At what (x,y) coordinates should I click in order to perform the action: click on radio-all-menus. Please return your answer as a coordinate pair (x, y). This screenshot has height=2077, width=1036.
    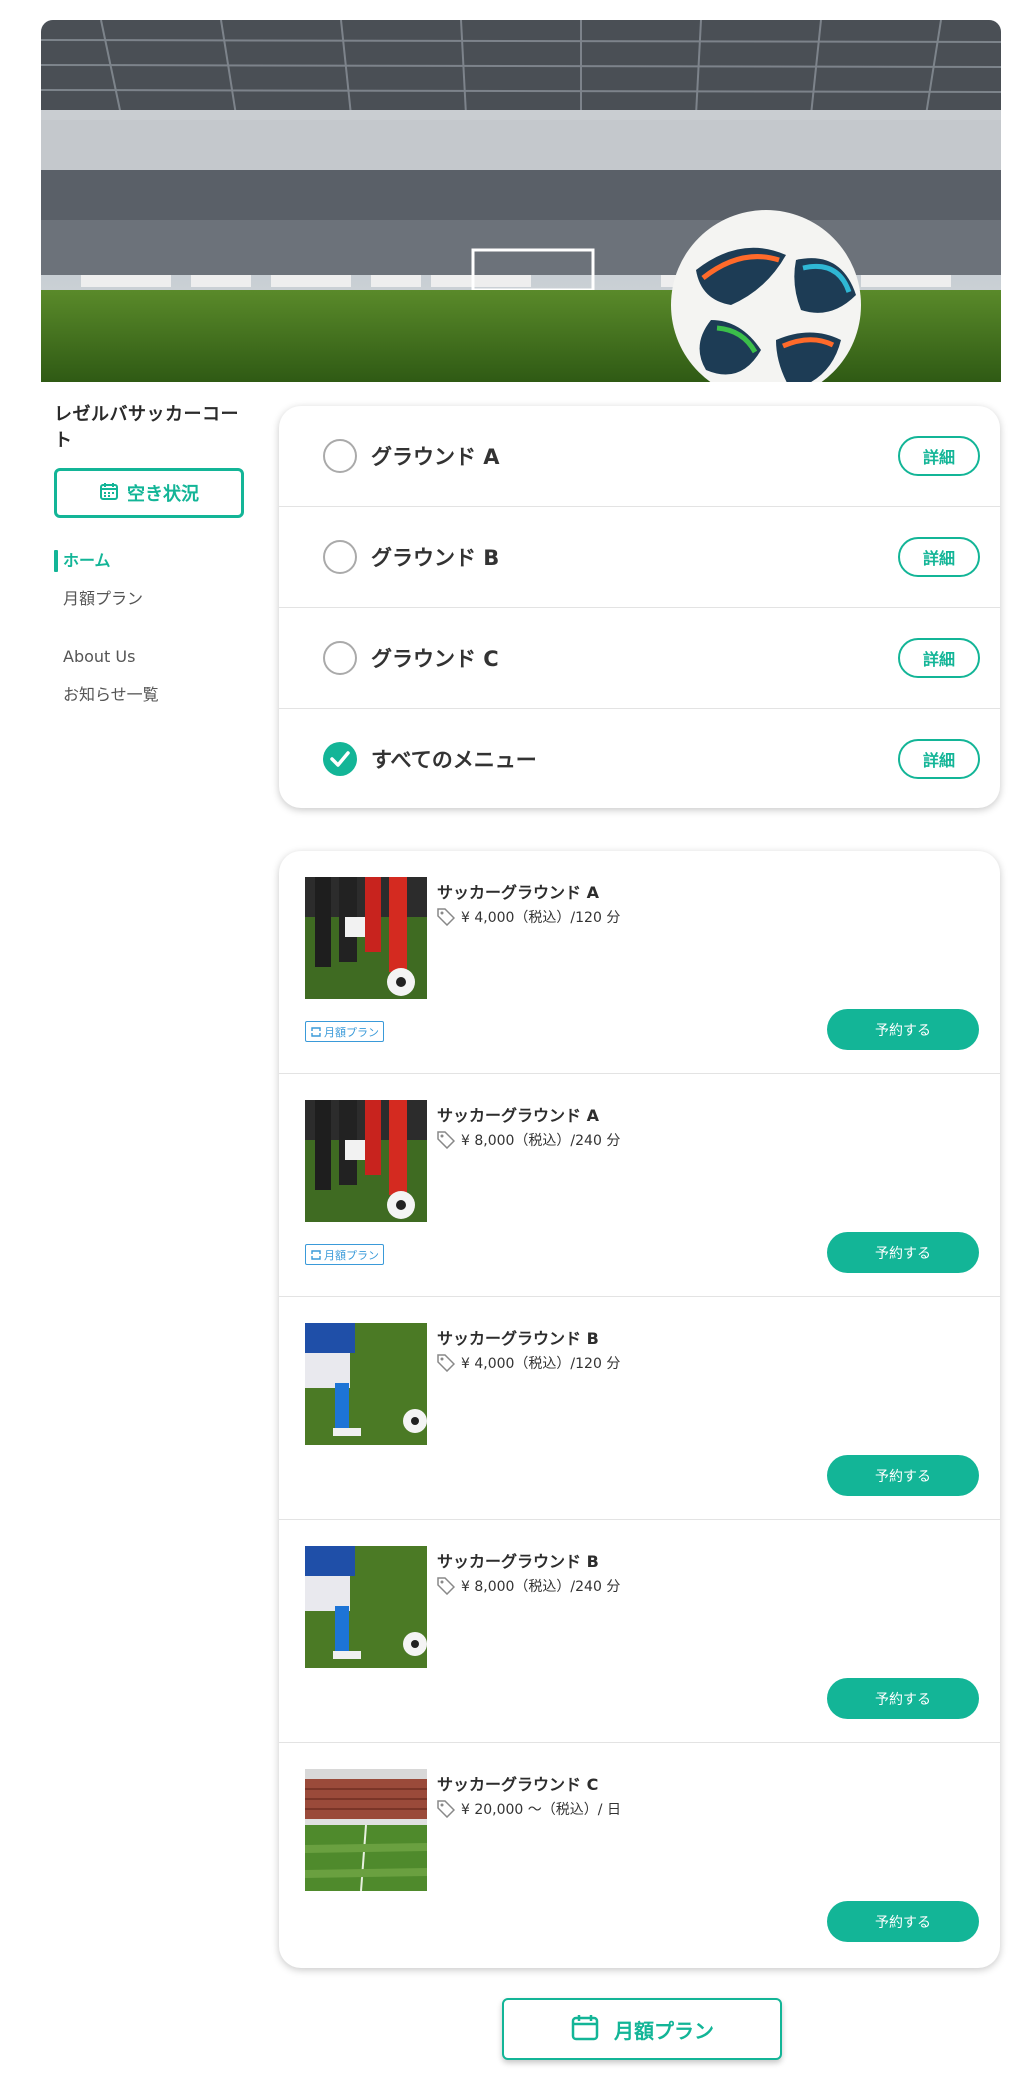
    Looking at the image, I should click on (340, 758).